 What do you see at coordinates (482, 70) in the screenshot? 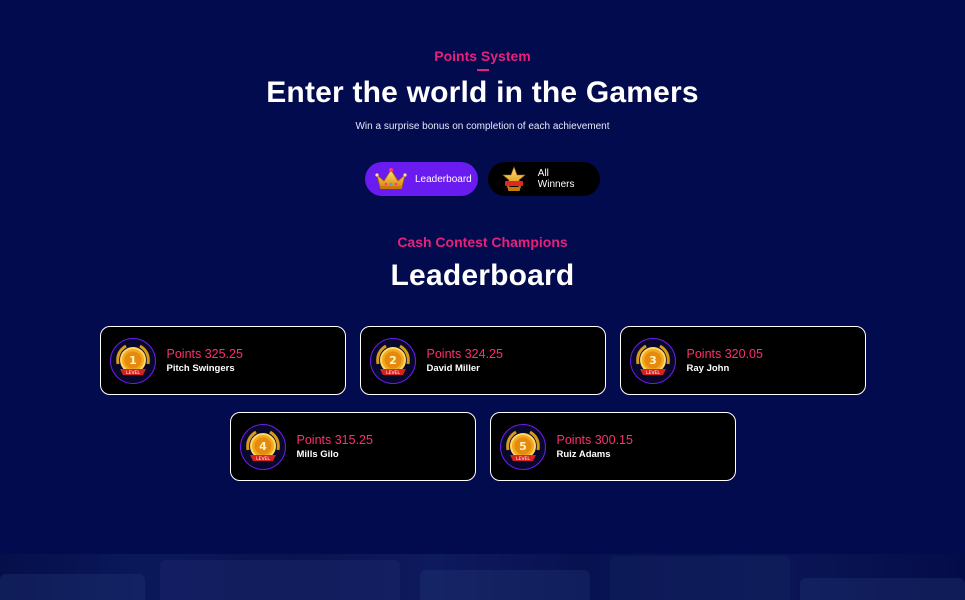
I see `eyebrow-underline` at bounding box center [482, 70].